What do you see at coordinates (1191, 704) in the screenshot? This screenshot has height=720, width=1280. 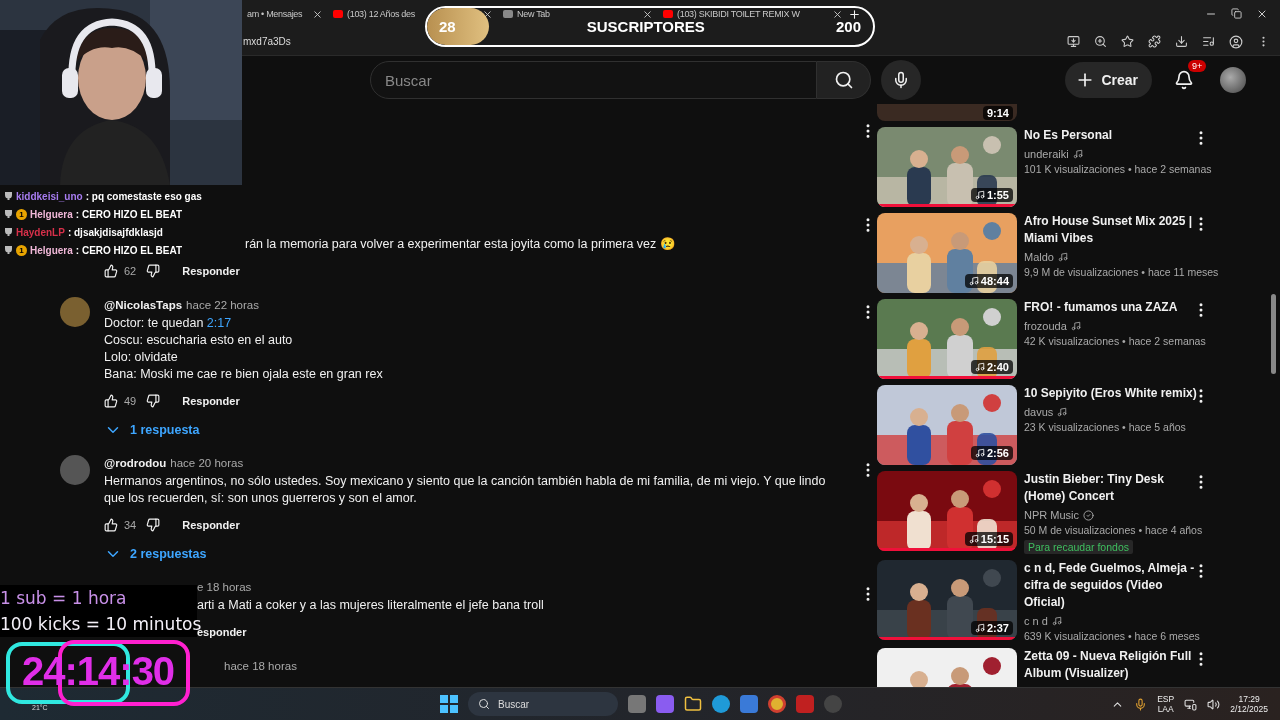 I see `network-icon` at bounding box center [1191, 704].